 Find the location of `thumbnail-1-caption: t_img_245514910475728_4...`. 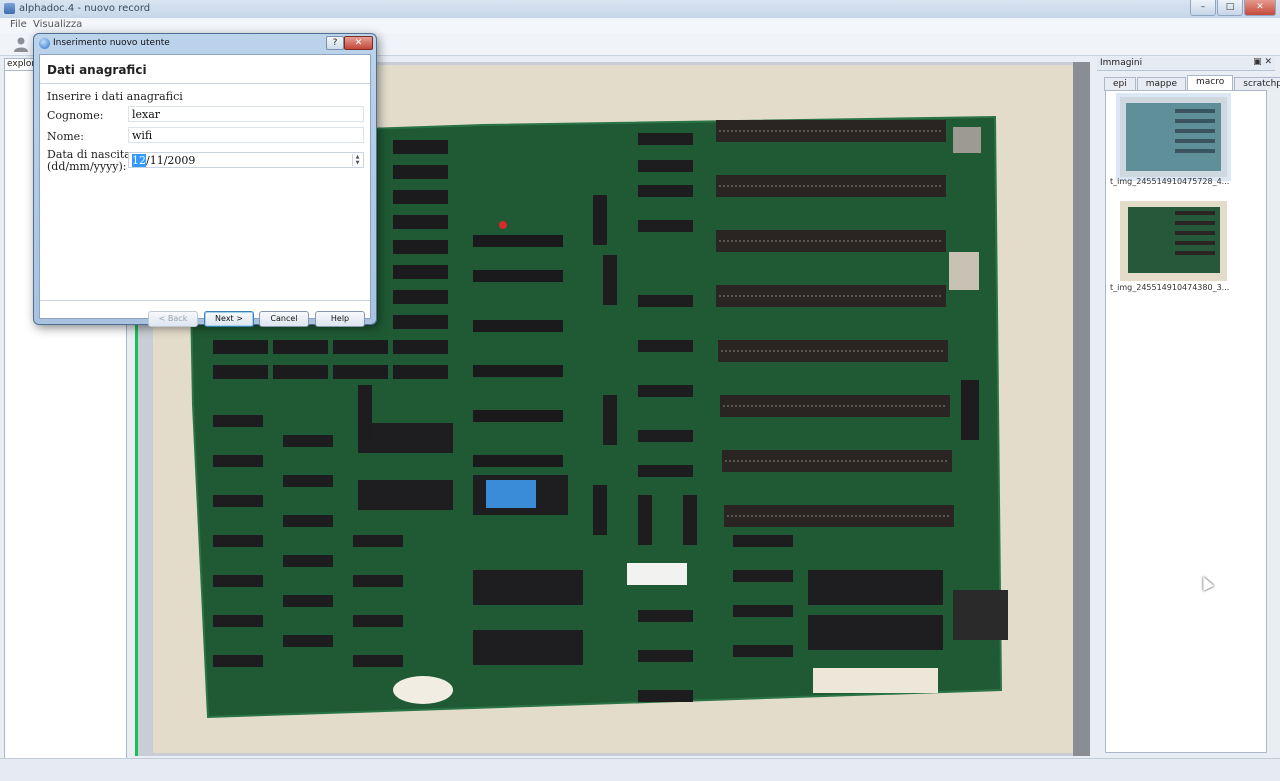

thumbnail-1-caption: t_img_245514910475728_4... is located at coordinates (1170, 181).